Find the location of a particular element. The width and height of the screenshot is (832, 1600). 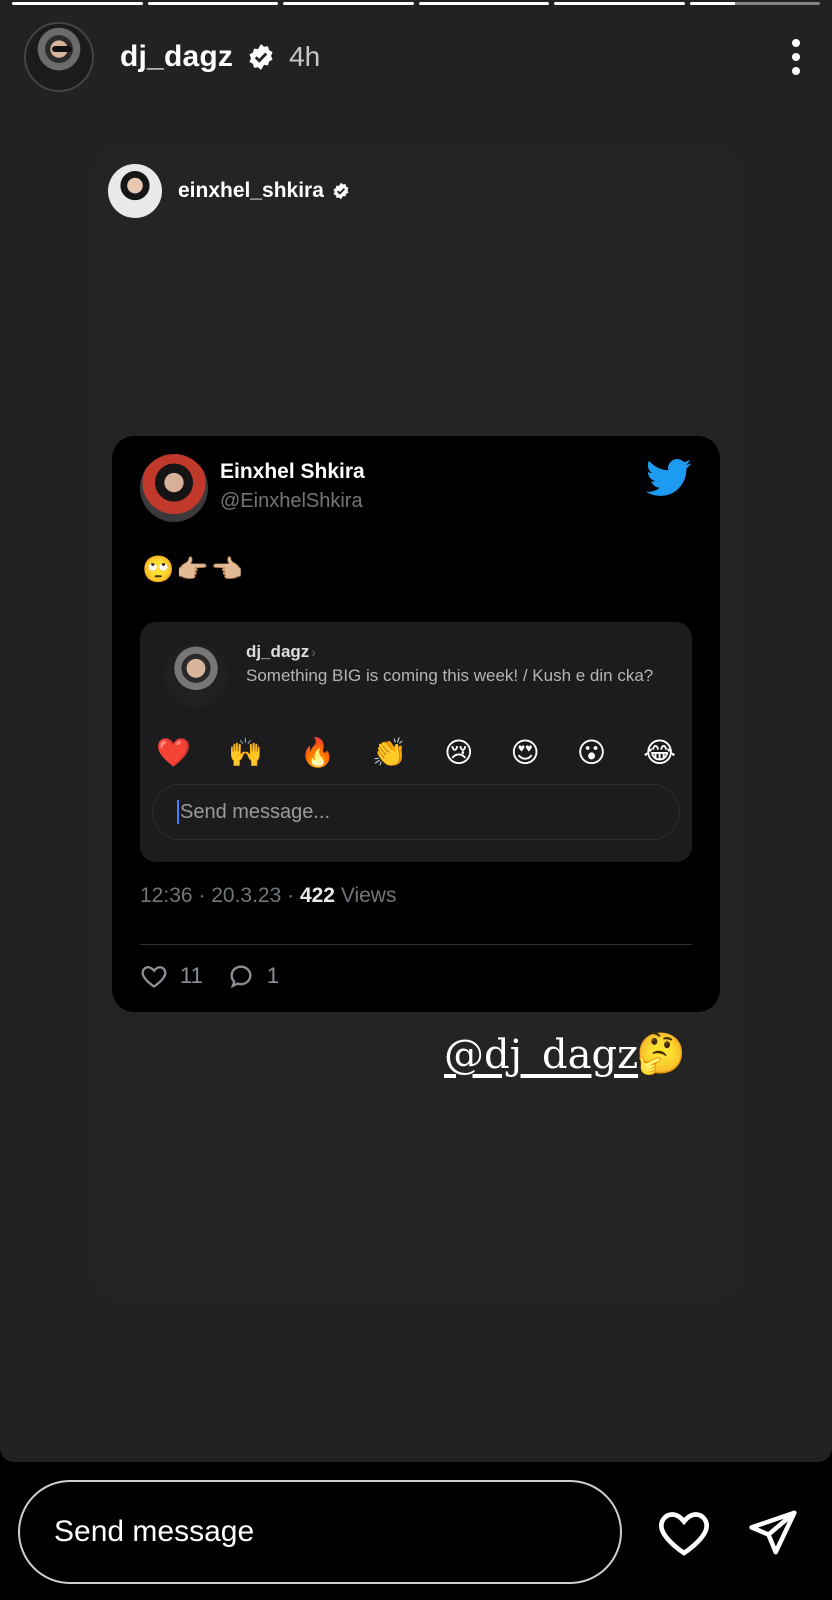

tweet-views-label: Views is located at coordinates (366, 895).